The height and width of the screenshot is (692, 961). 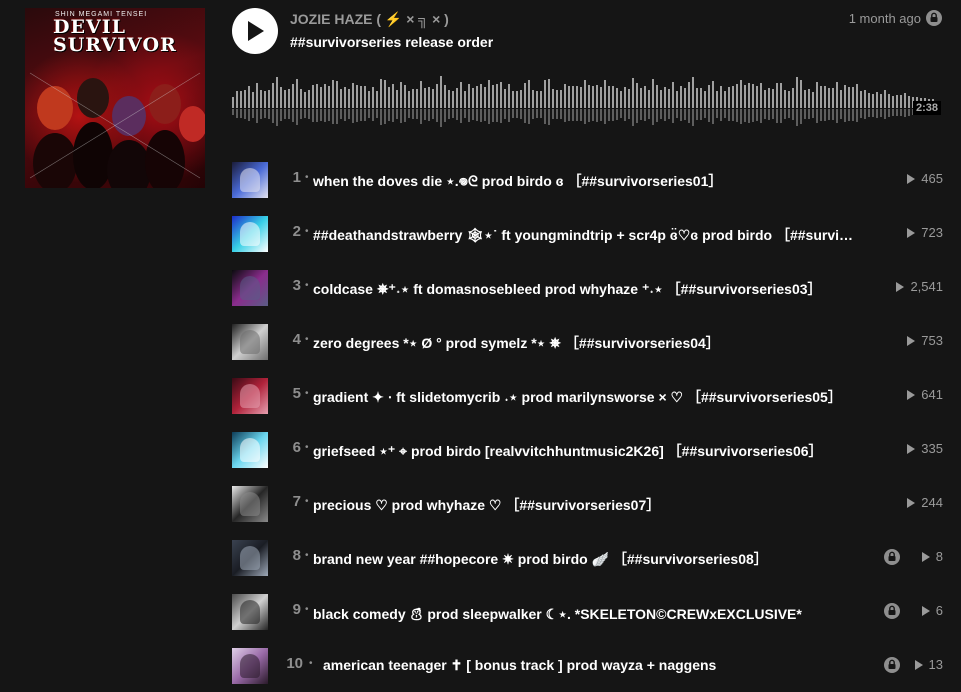 I want to click on track-number: 6, so click(x=296, y=447).